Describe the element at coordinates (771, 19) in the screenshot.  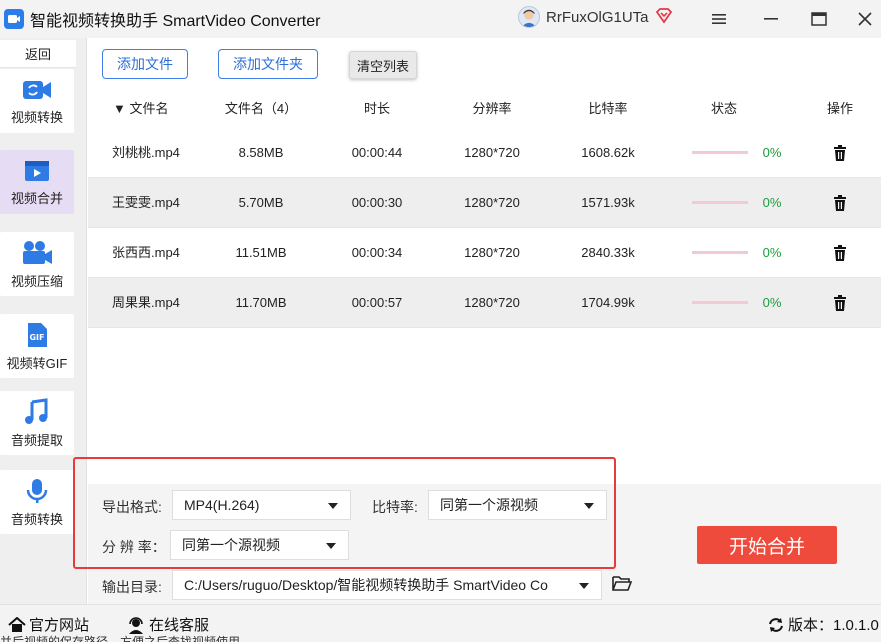
I see `minimize-icon` at that location.